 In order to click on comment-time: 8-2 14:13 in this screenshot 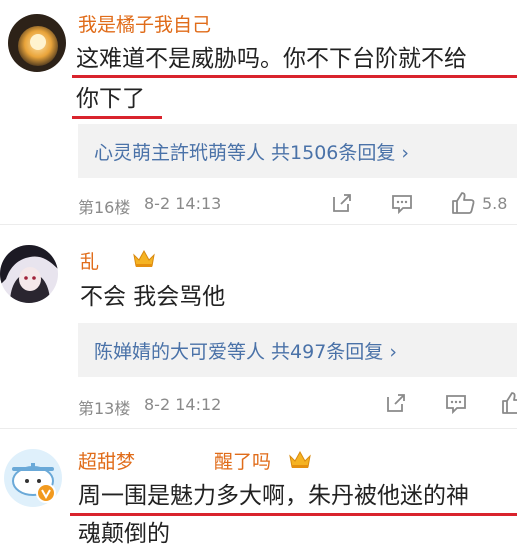, I will do `click(183, 203)`.